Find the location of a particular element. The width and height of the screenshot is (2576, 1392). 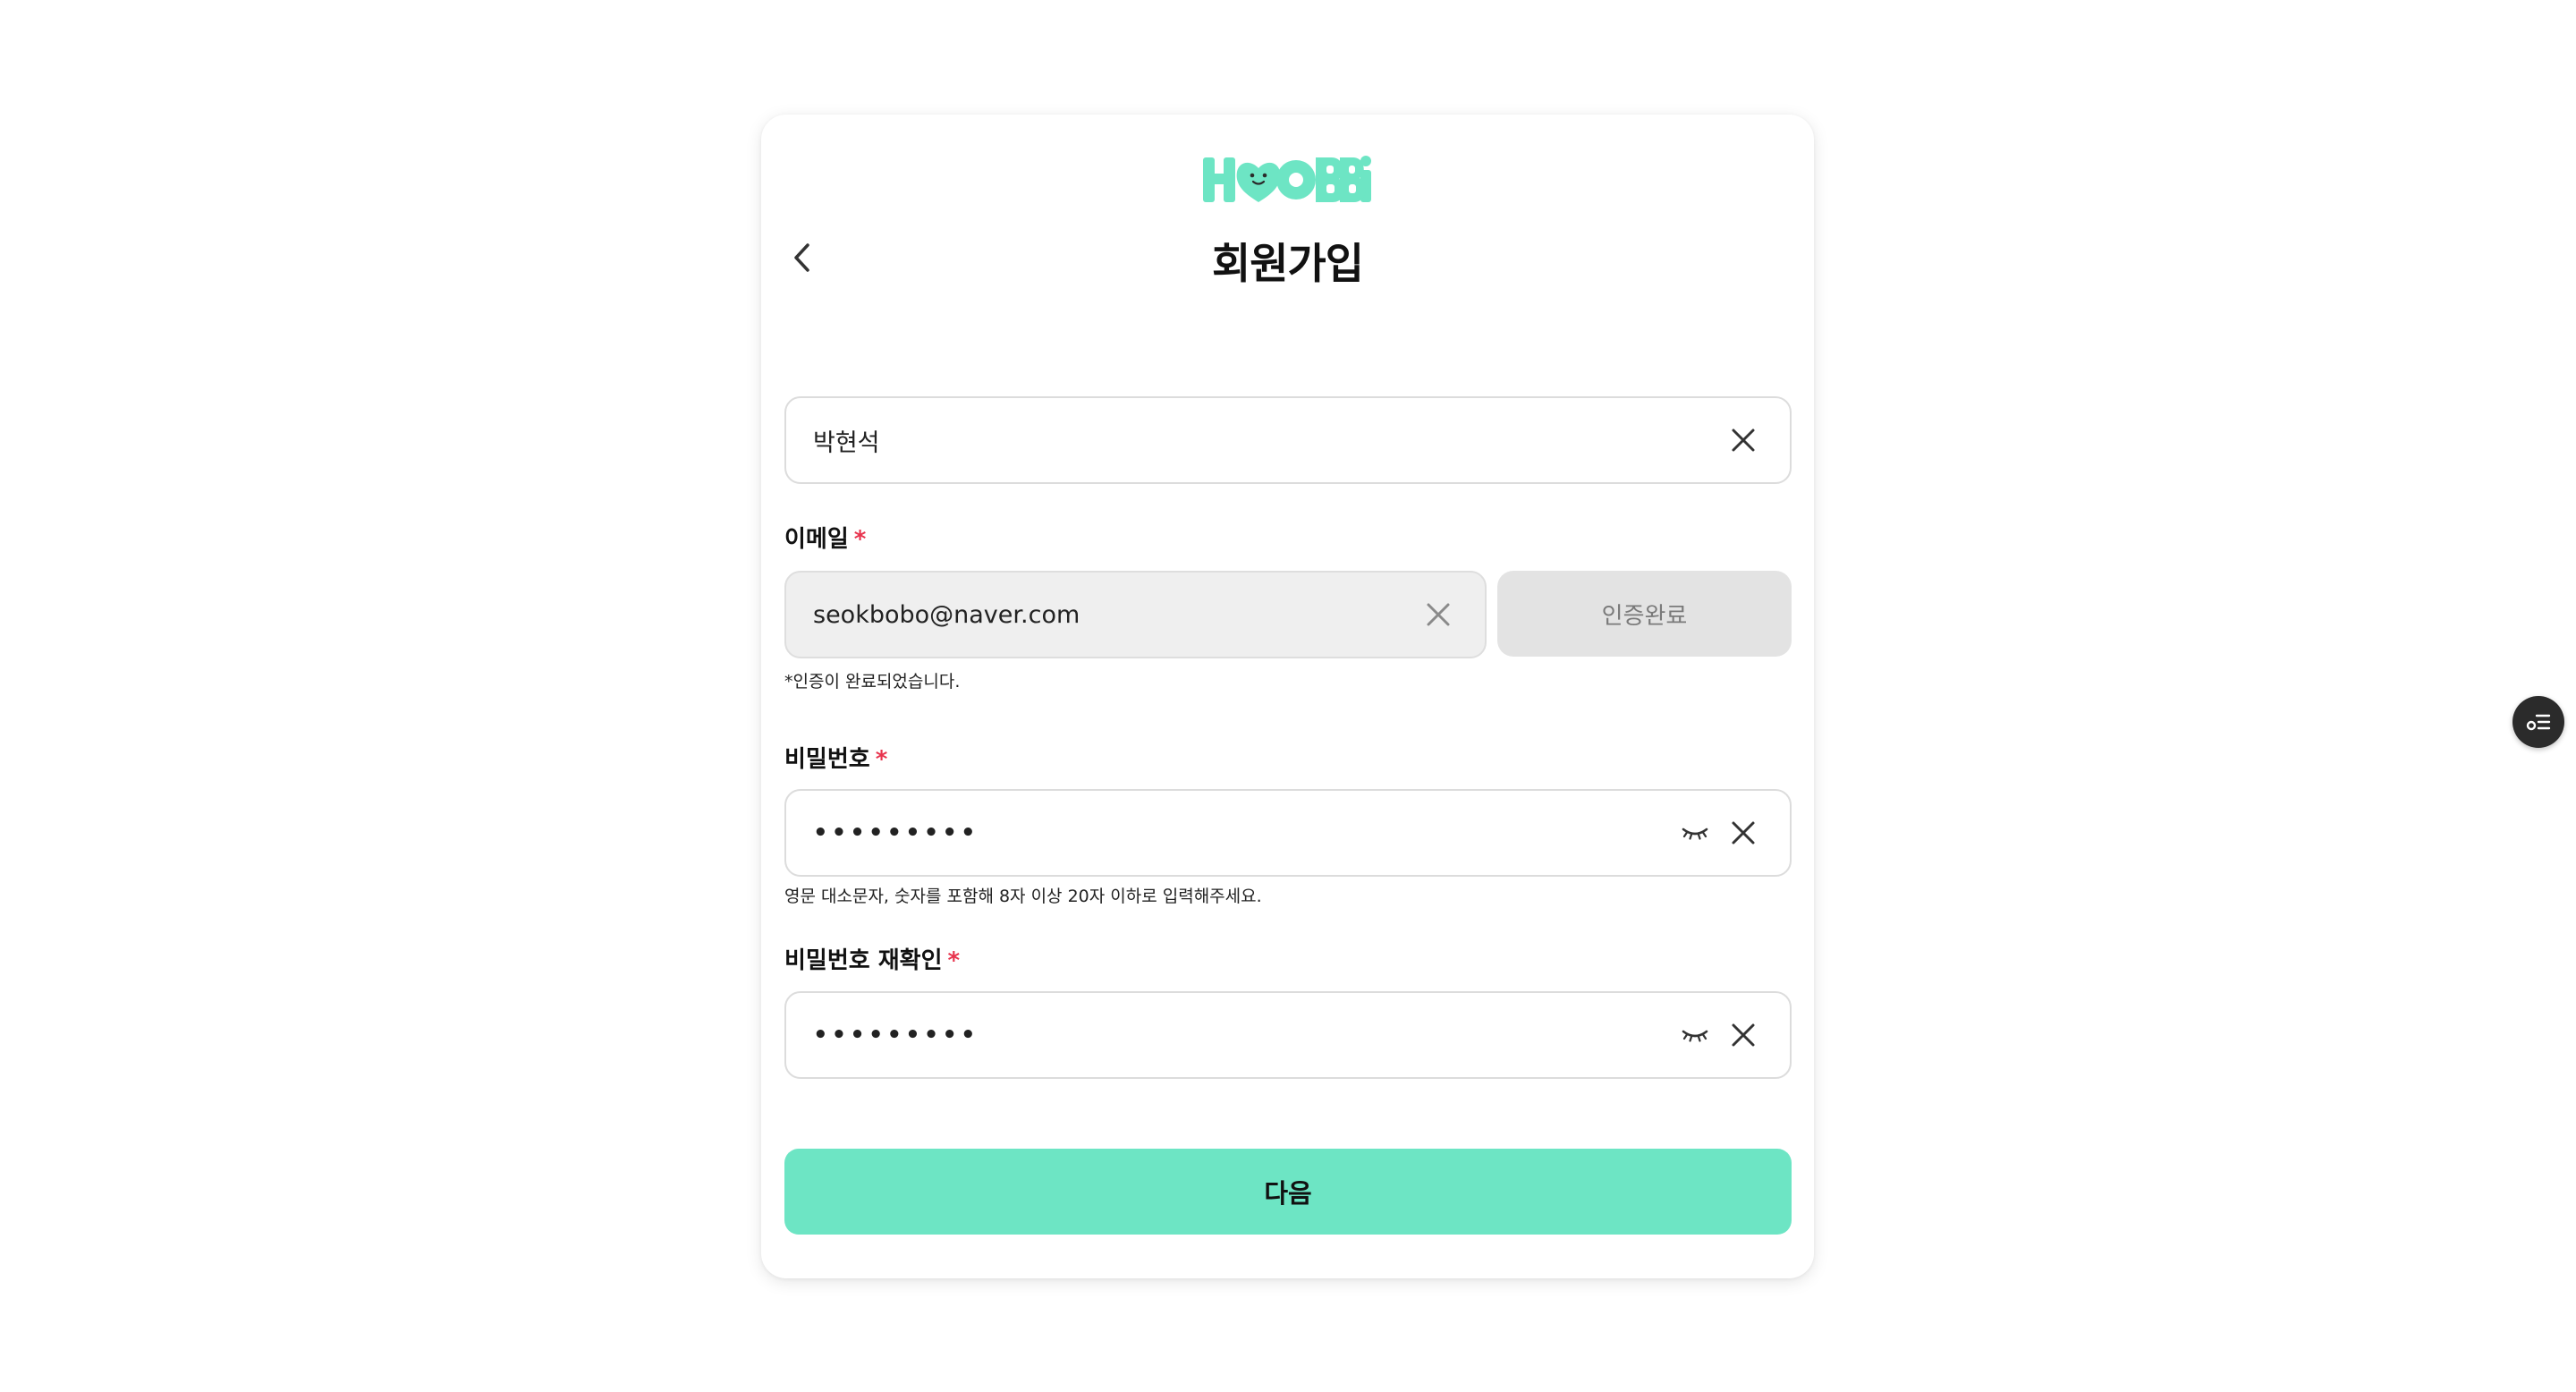

floating-filter-button is located at coordinates (2538, 722).